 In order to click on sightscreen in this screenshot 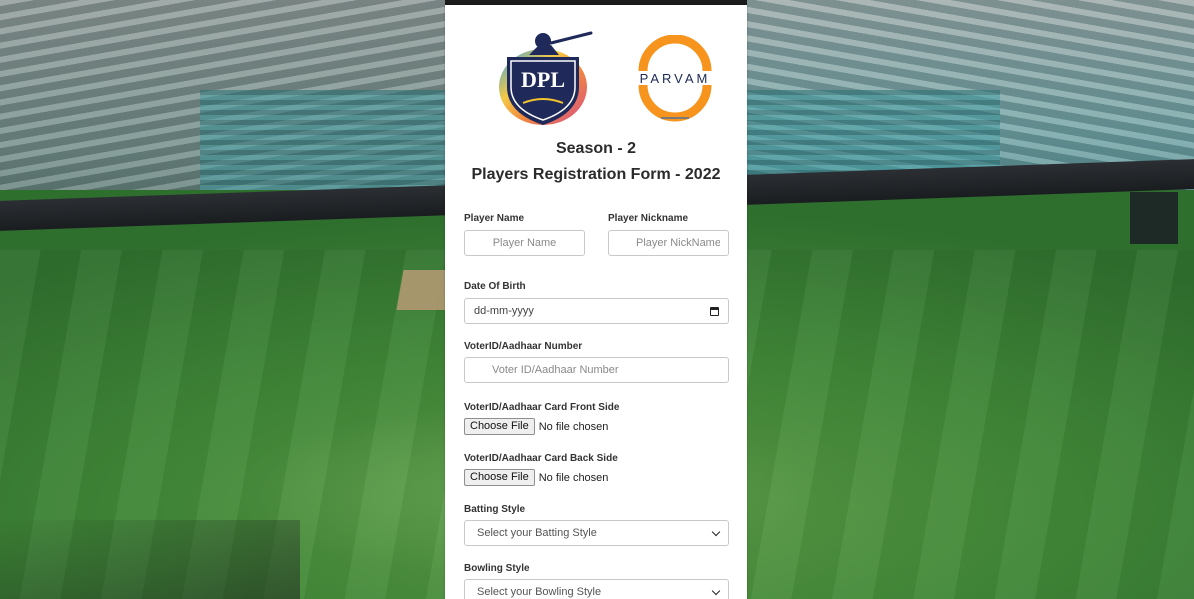, I will do `click(1154, 218)`.